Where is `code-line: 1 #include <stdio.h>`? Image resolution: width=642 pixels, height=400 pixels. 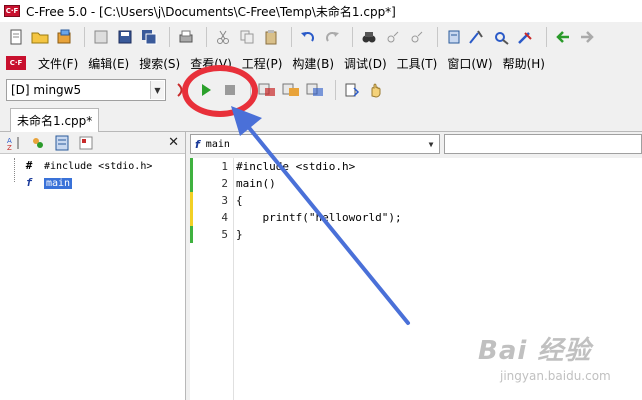 code-line: 1 #include <stdio.h> is located at coordinates (416, 166).